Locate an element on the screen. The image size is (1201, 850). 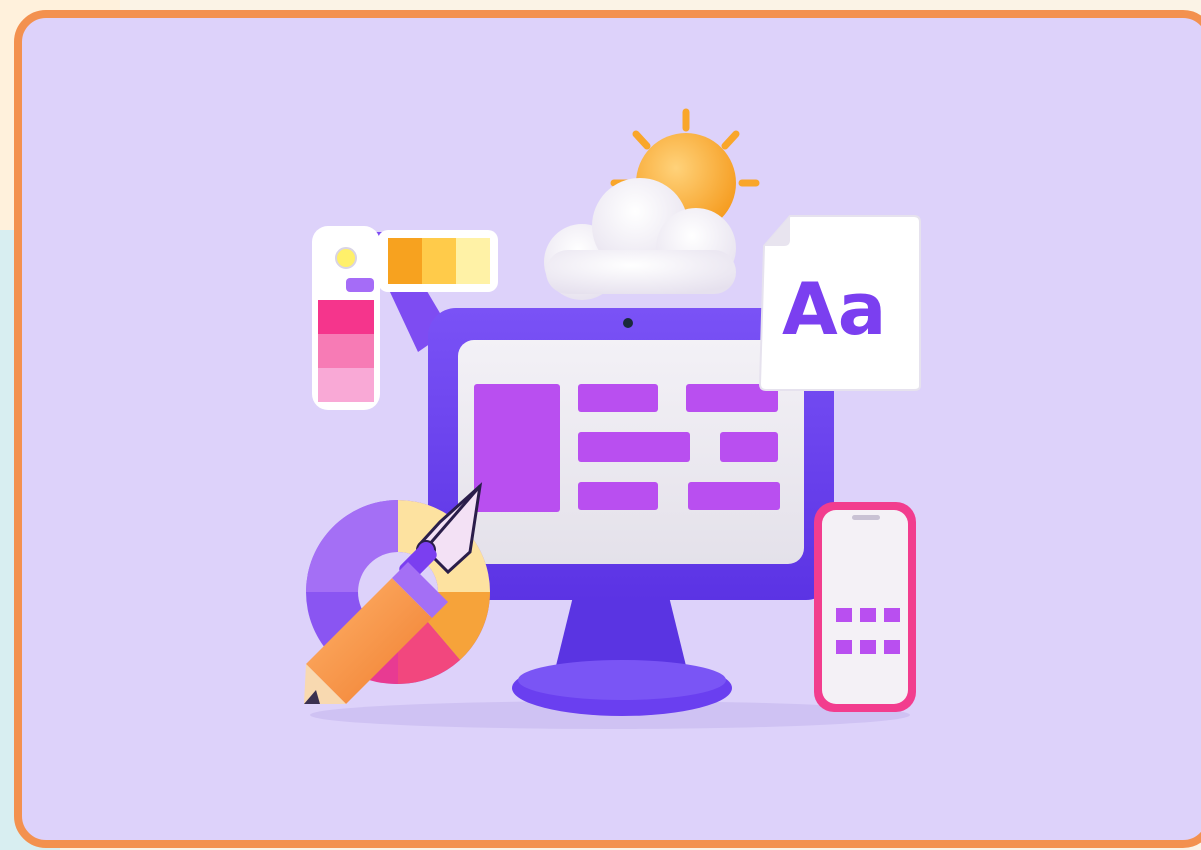
font-card-icon: Aa is located at coordinates (839, 303).